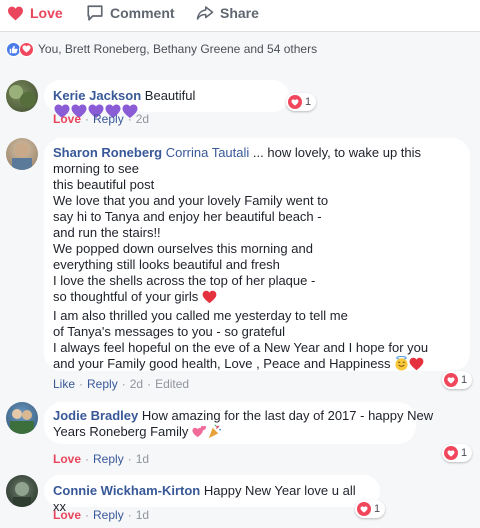 The image size is (480, 528). What do you see at coordinates (95, 13) in the screenshot?
I see `comment-icon` at bounding box center [95, 13].